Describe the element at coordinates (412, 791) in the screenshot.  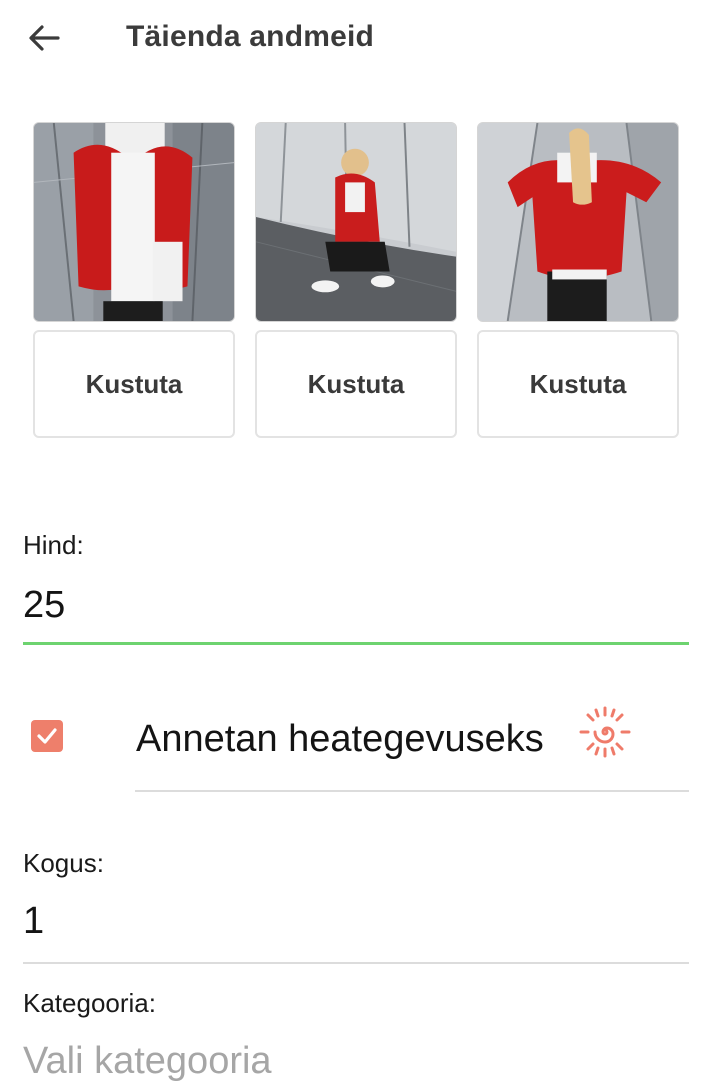
I see `charity-underline` at that location.